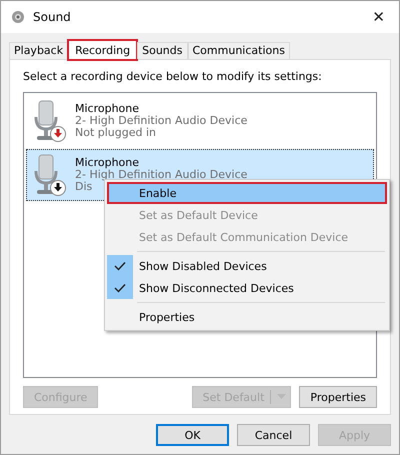 The width and height of the screenshot is (400, 455). Describe the element at coordinates (115, 133) in the screenshot. I see `device-status: Not plugged in` at that location.